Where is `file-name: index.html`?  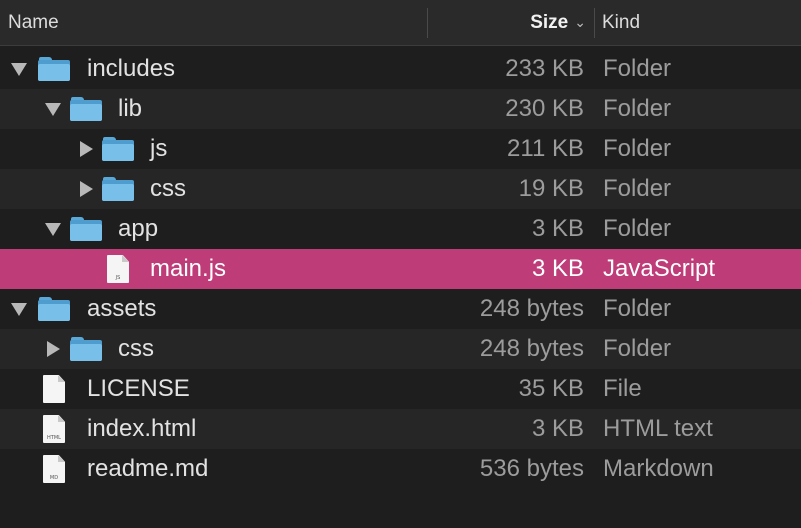
file-name: index.html is located at coordinates (142, 428).